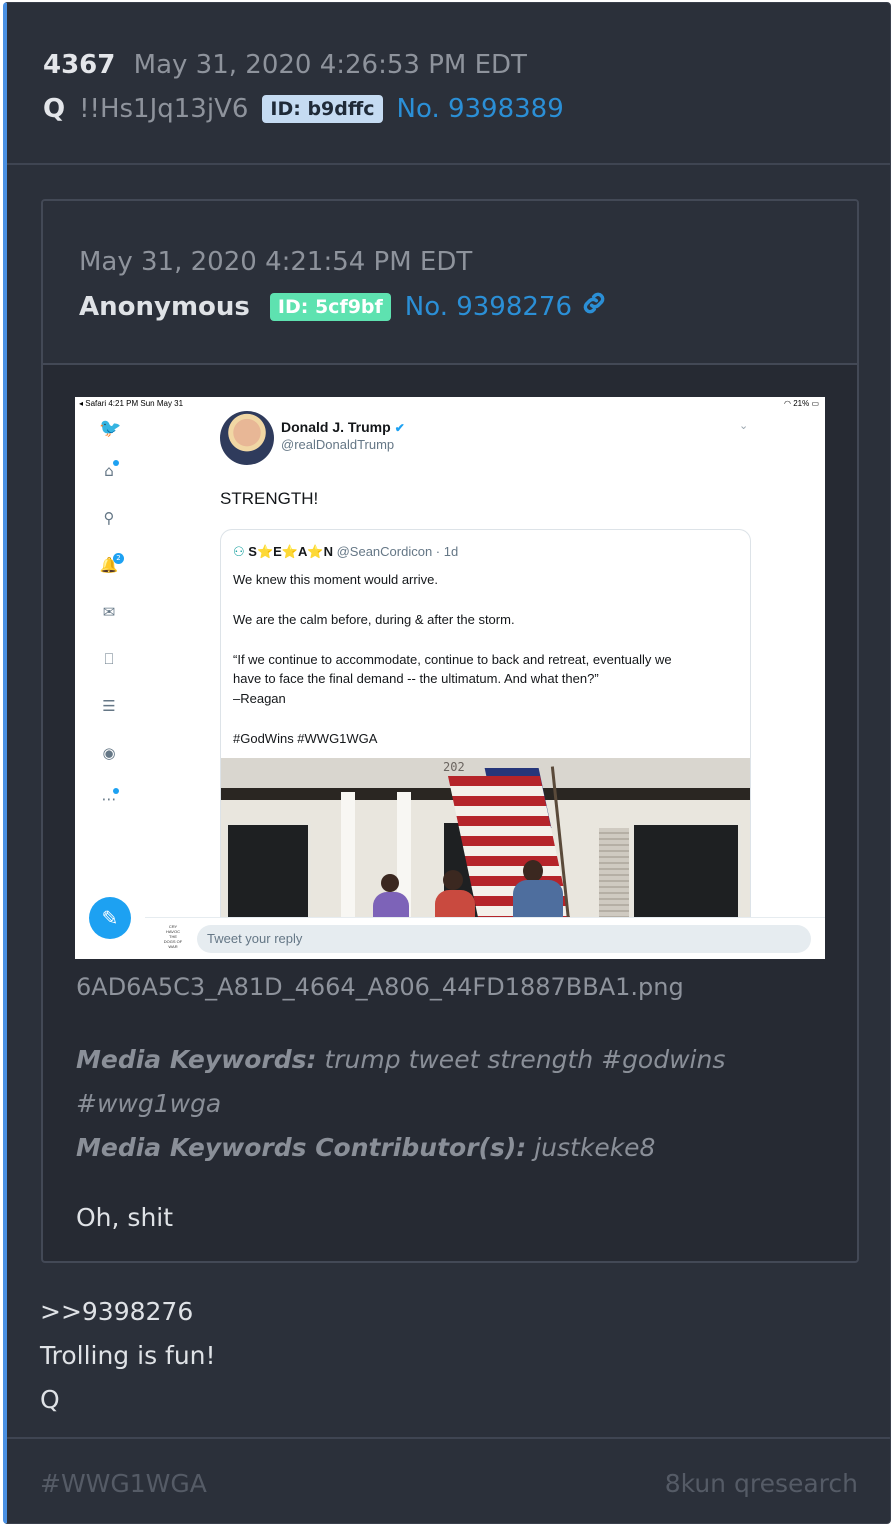 Image resolution: width=894 pixels, height=1526 pixels. I want to click on footer-board-name: 8kun qresearch, so click(761, 1483).